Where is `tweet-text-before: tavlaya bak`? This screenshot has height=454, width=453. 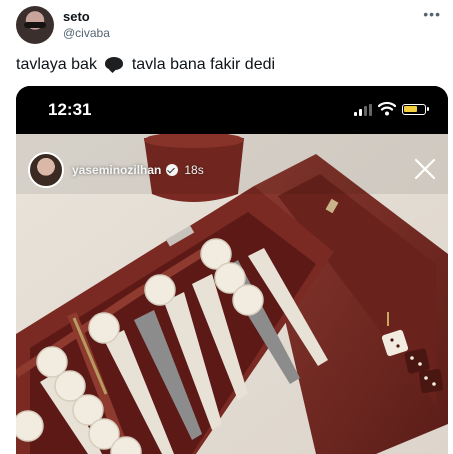 tweet-text-before: tavlaya bak is located at coordinates (59, 64).